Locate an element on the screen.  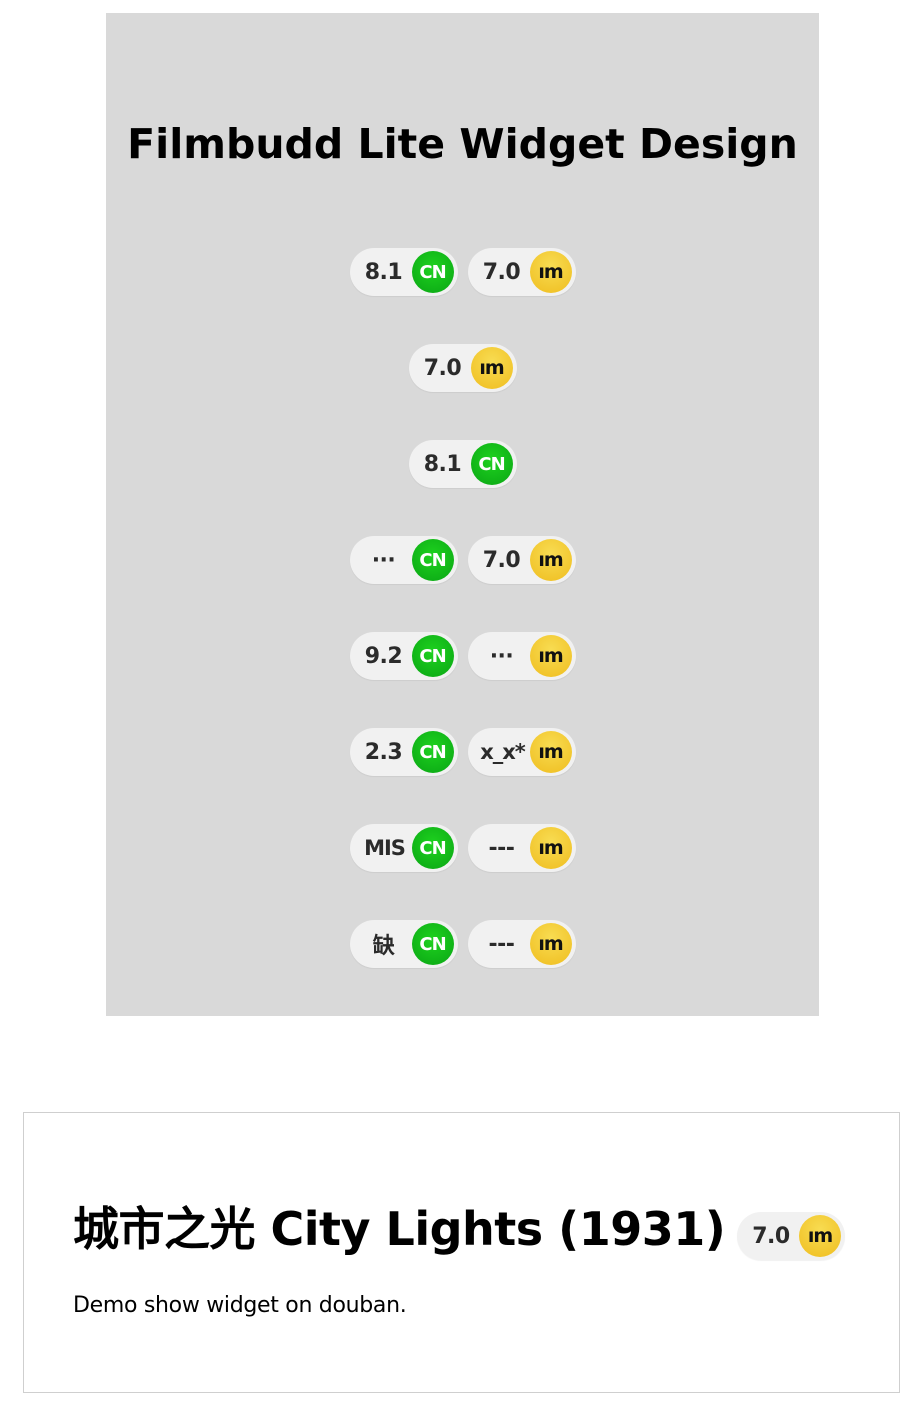
demo-description: Demo show widget on douban. is located at coordinates (240, 1305).